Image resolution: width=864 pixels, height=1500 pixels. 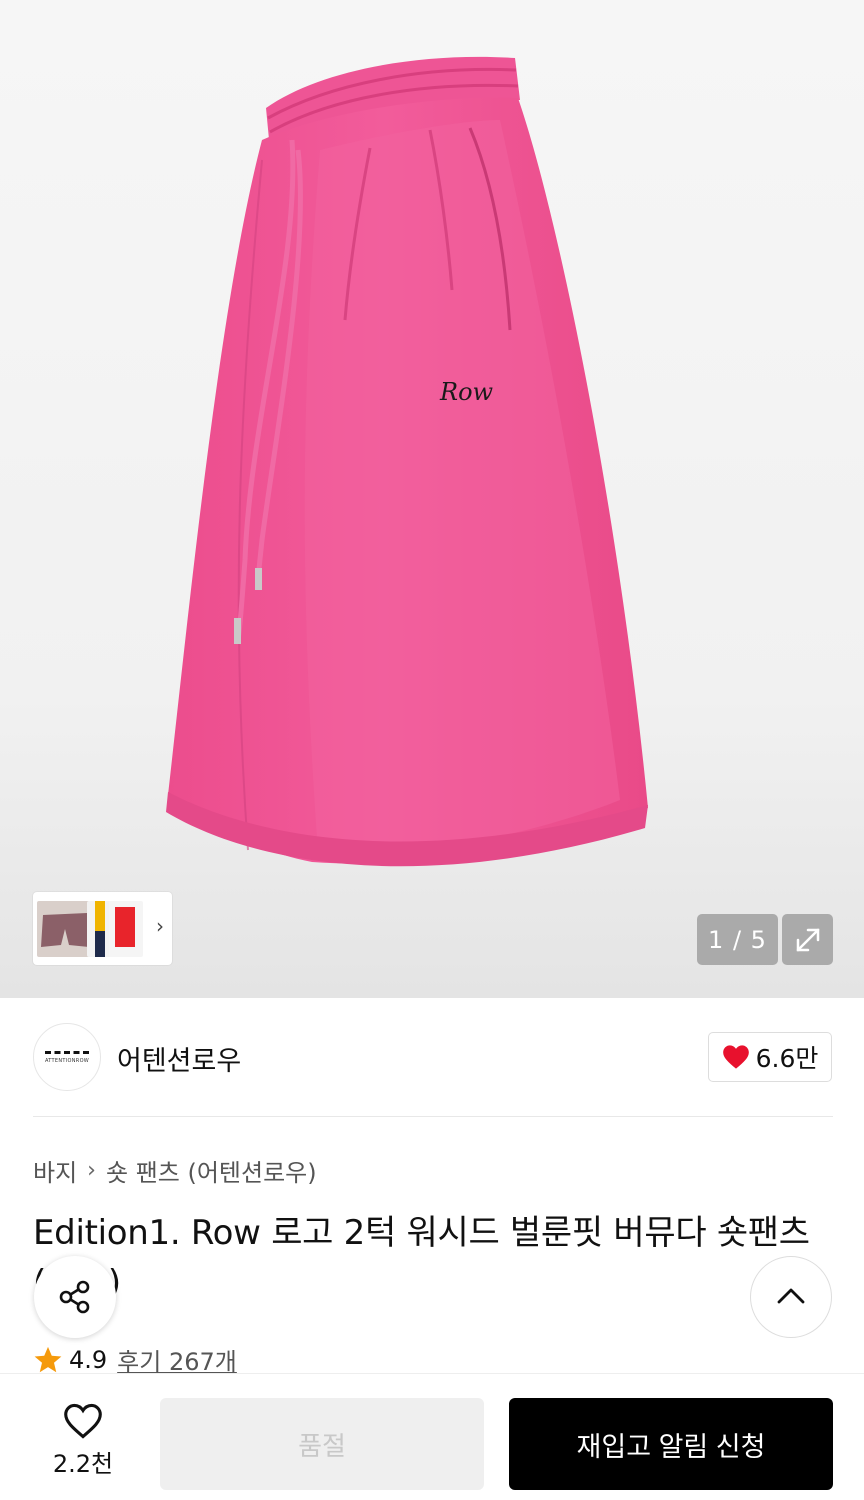 I want to click on divider, so click(x=433, y=1116).